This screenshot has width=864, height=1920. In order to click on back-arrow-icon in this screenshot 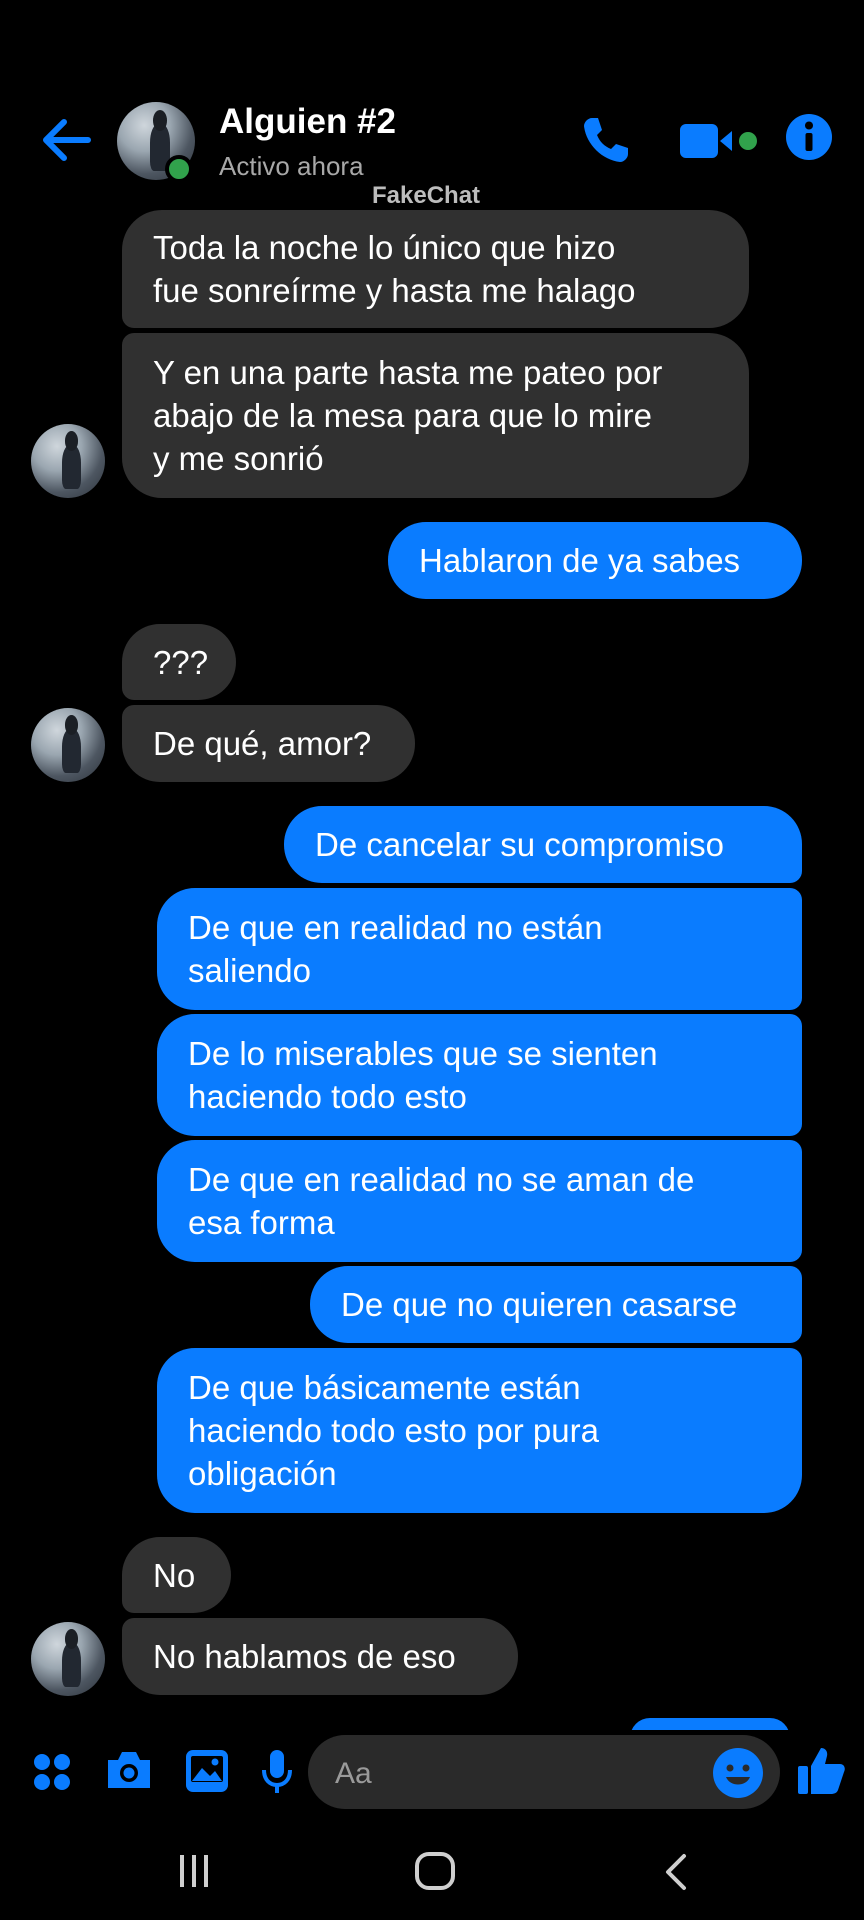, I will do `click(66, 140)`.